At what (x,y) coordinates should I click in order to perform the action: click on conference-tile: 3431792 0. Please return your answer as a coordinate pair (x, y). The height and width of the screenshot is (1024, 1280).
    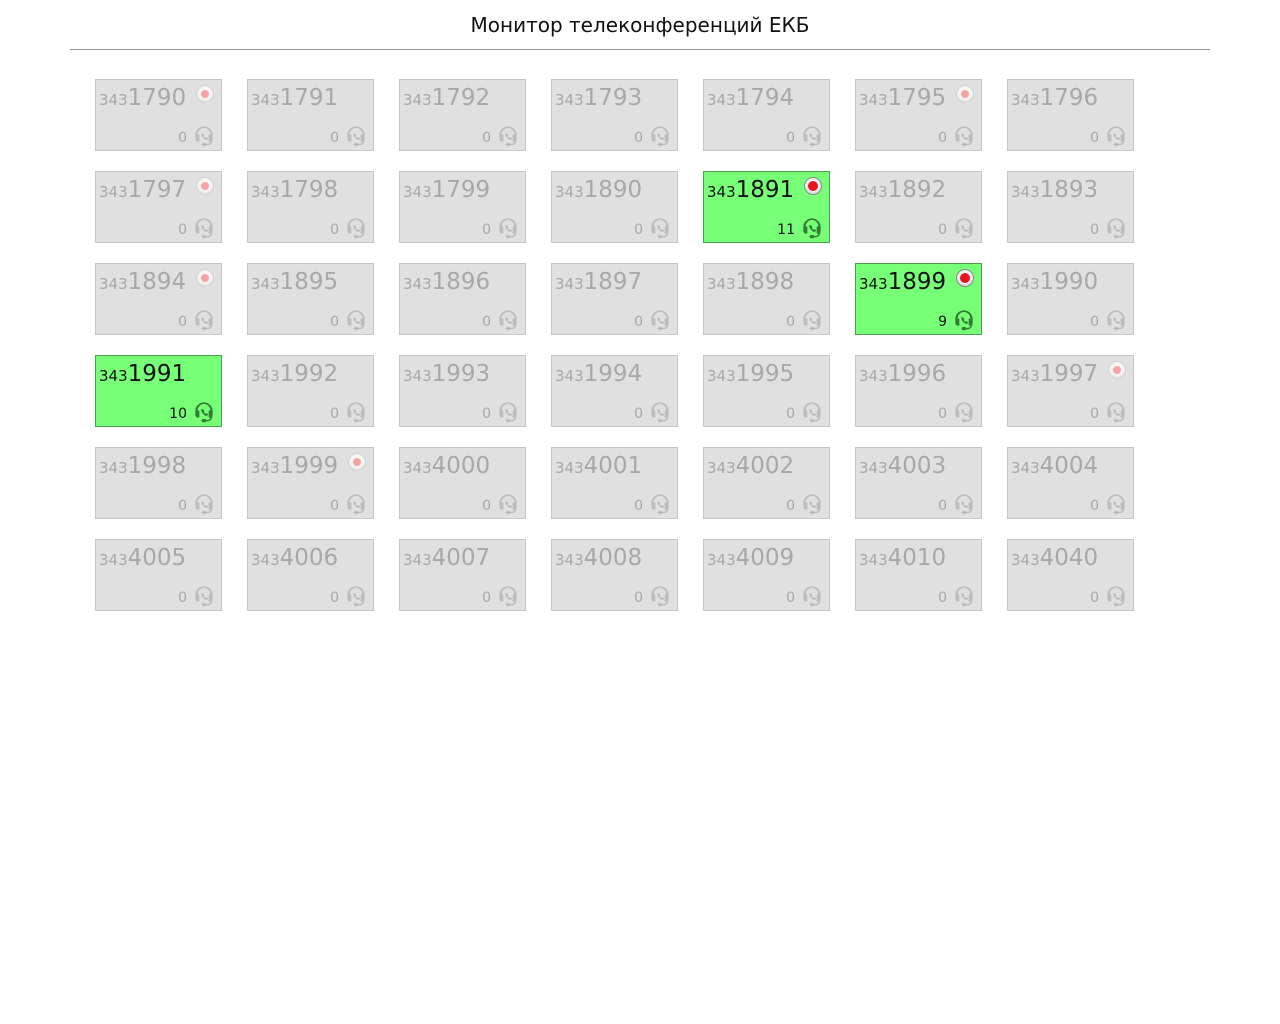
    Looking at the image, I should click on (462, 115).